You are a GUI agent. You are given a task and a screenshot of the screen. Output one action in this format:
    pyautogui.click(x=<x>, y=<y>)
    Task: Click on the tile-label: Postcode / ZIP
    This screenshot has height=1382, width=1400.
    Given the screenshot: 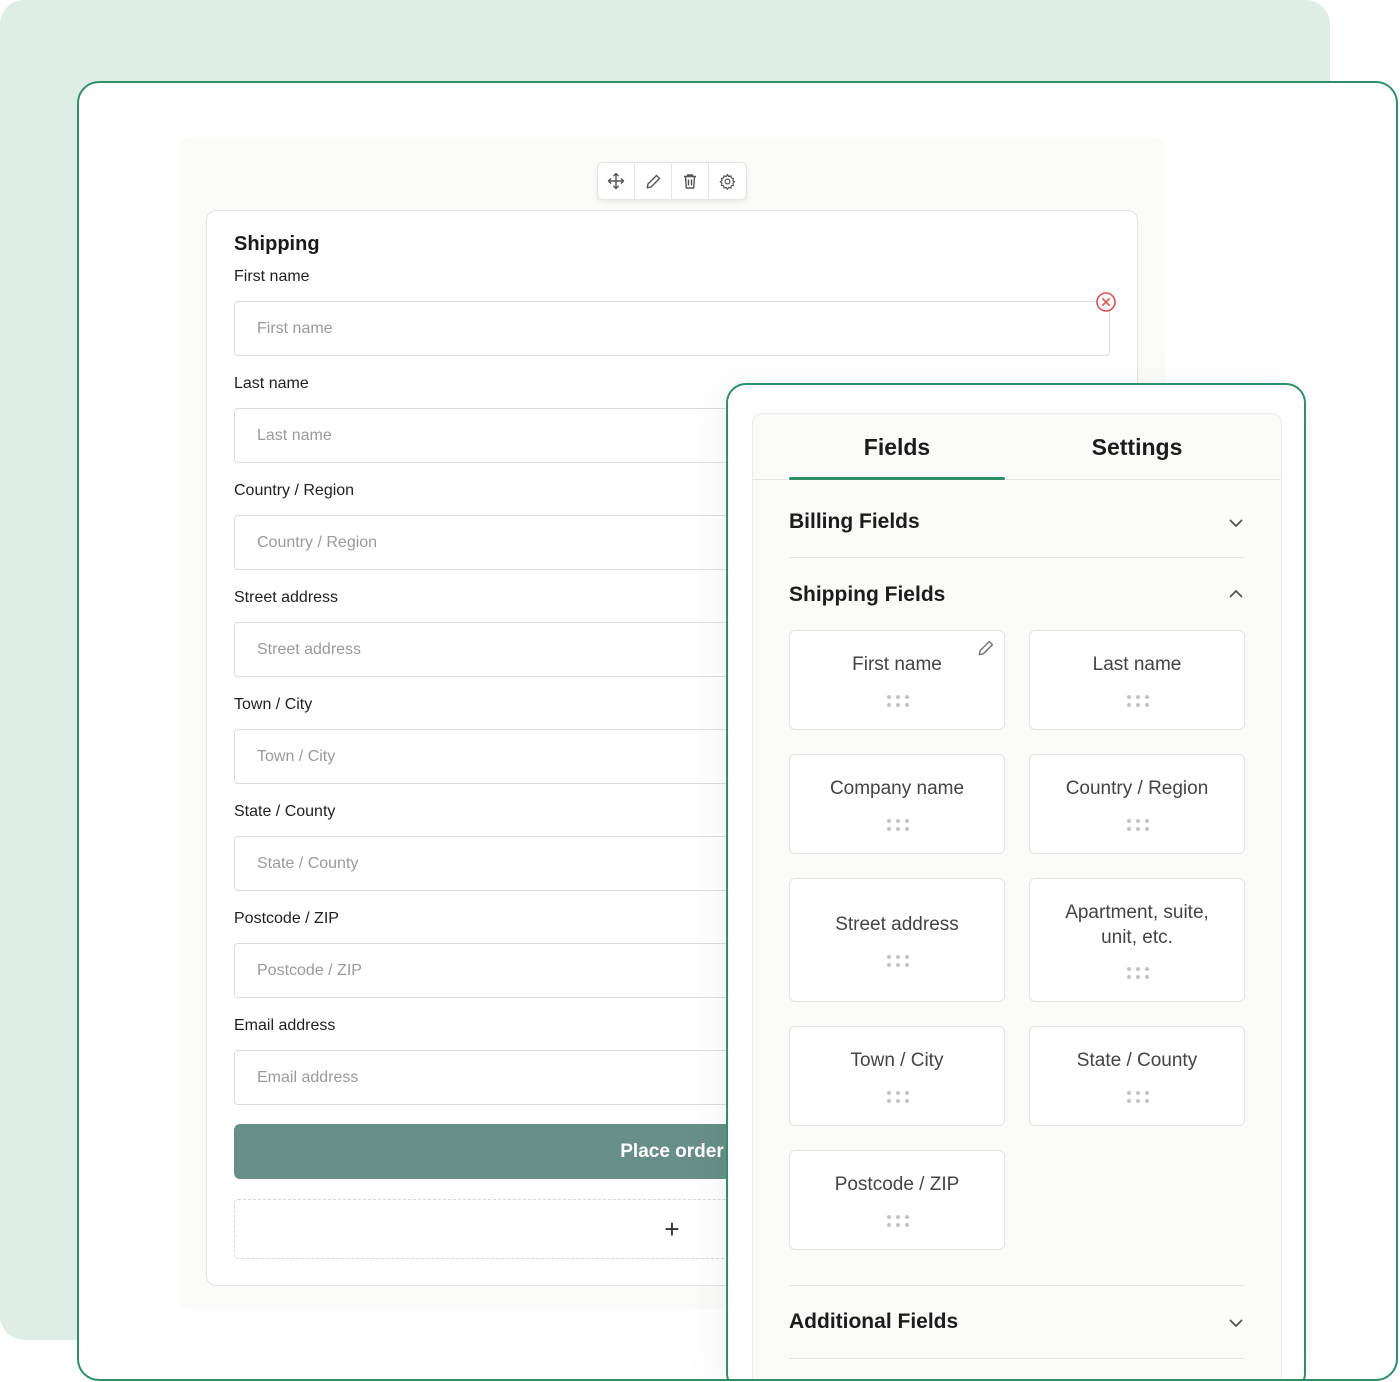 What is the action you would take?
    pyautogui.click(x=897, y=1184)
    